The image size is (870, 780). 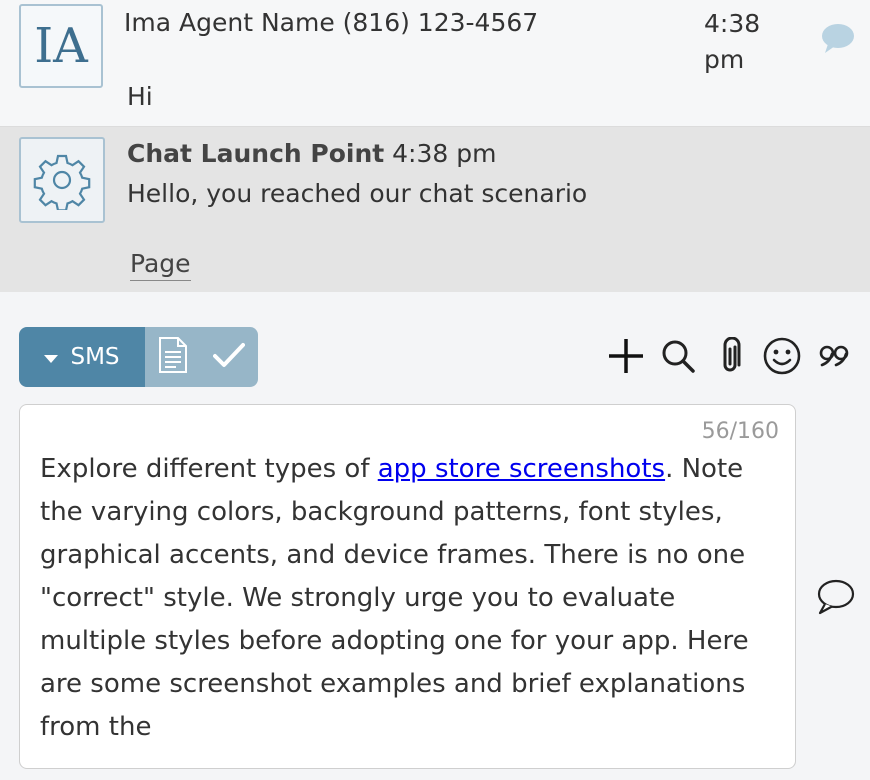 I want to click on document-icon, so click(x=173, y=357).